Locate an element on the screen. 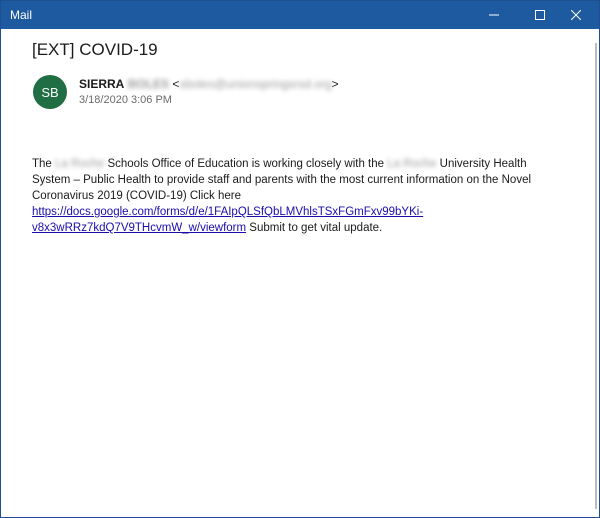 The height and width of the screenshot is (518, 600). redacted-name-1: La Roche is located at coordinates (80, 164).